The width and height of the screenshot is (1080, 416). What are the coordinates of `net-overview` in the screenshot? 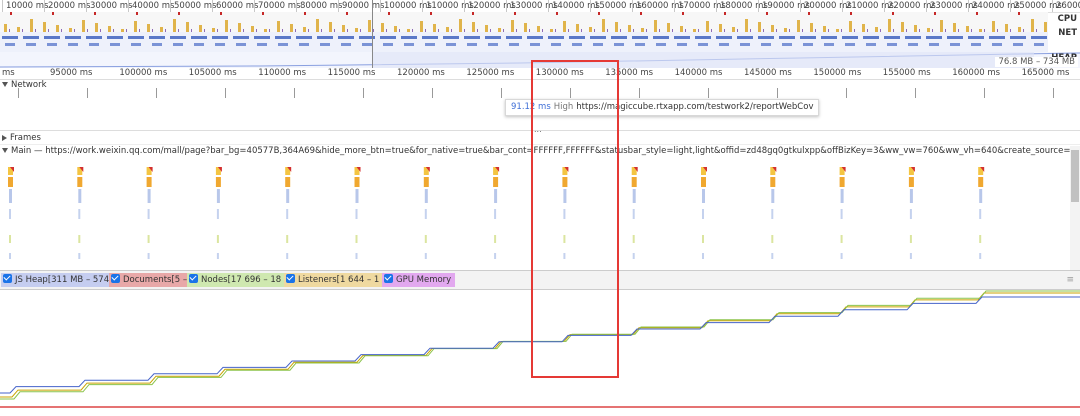 It's located at (524, 42).